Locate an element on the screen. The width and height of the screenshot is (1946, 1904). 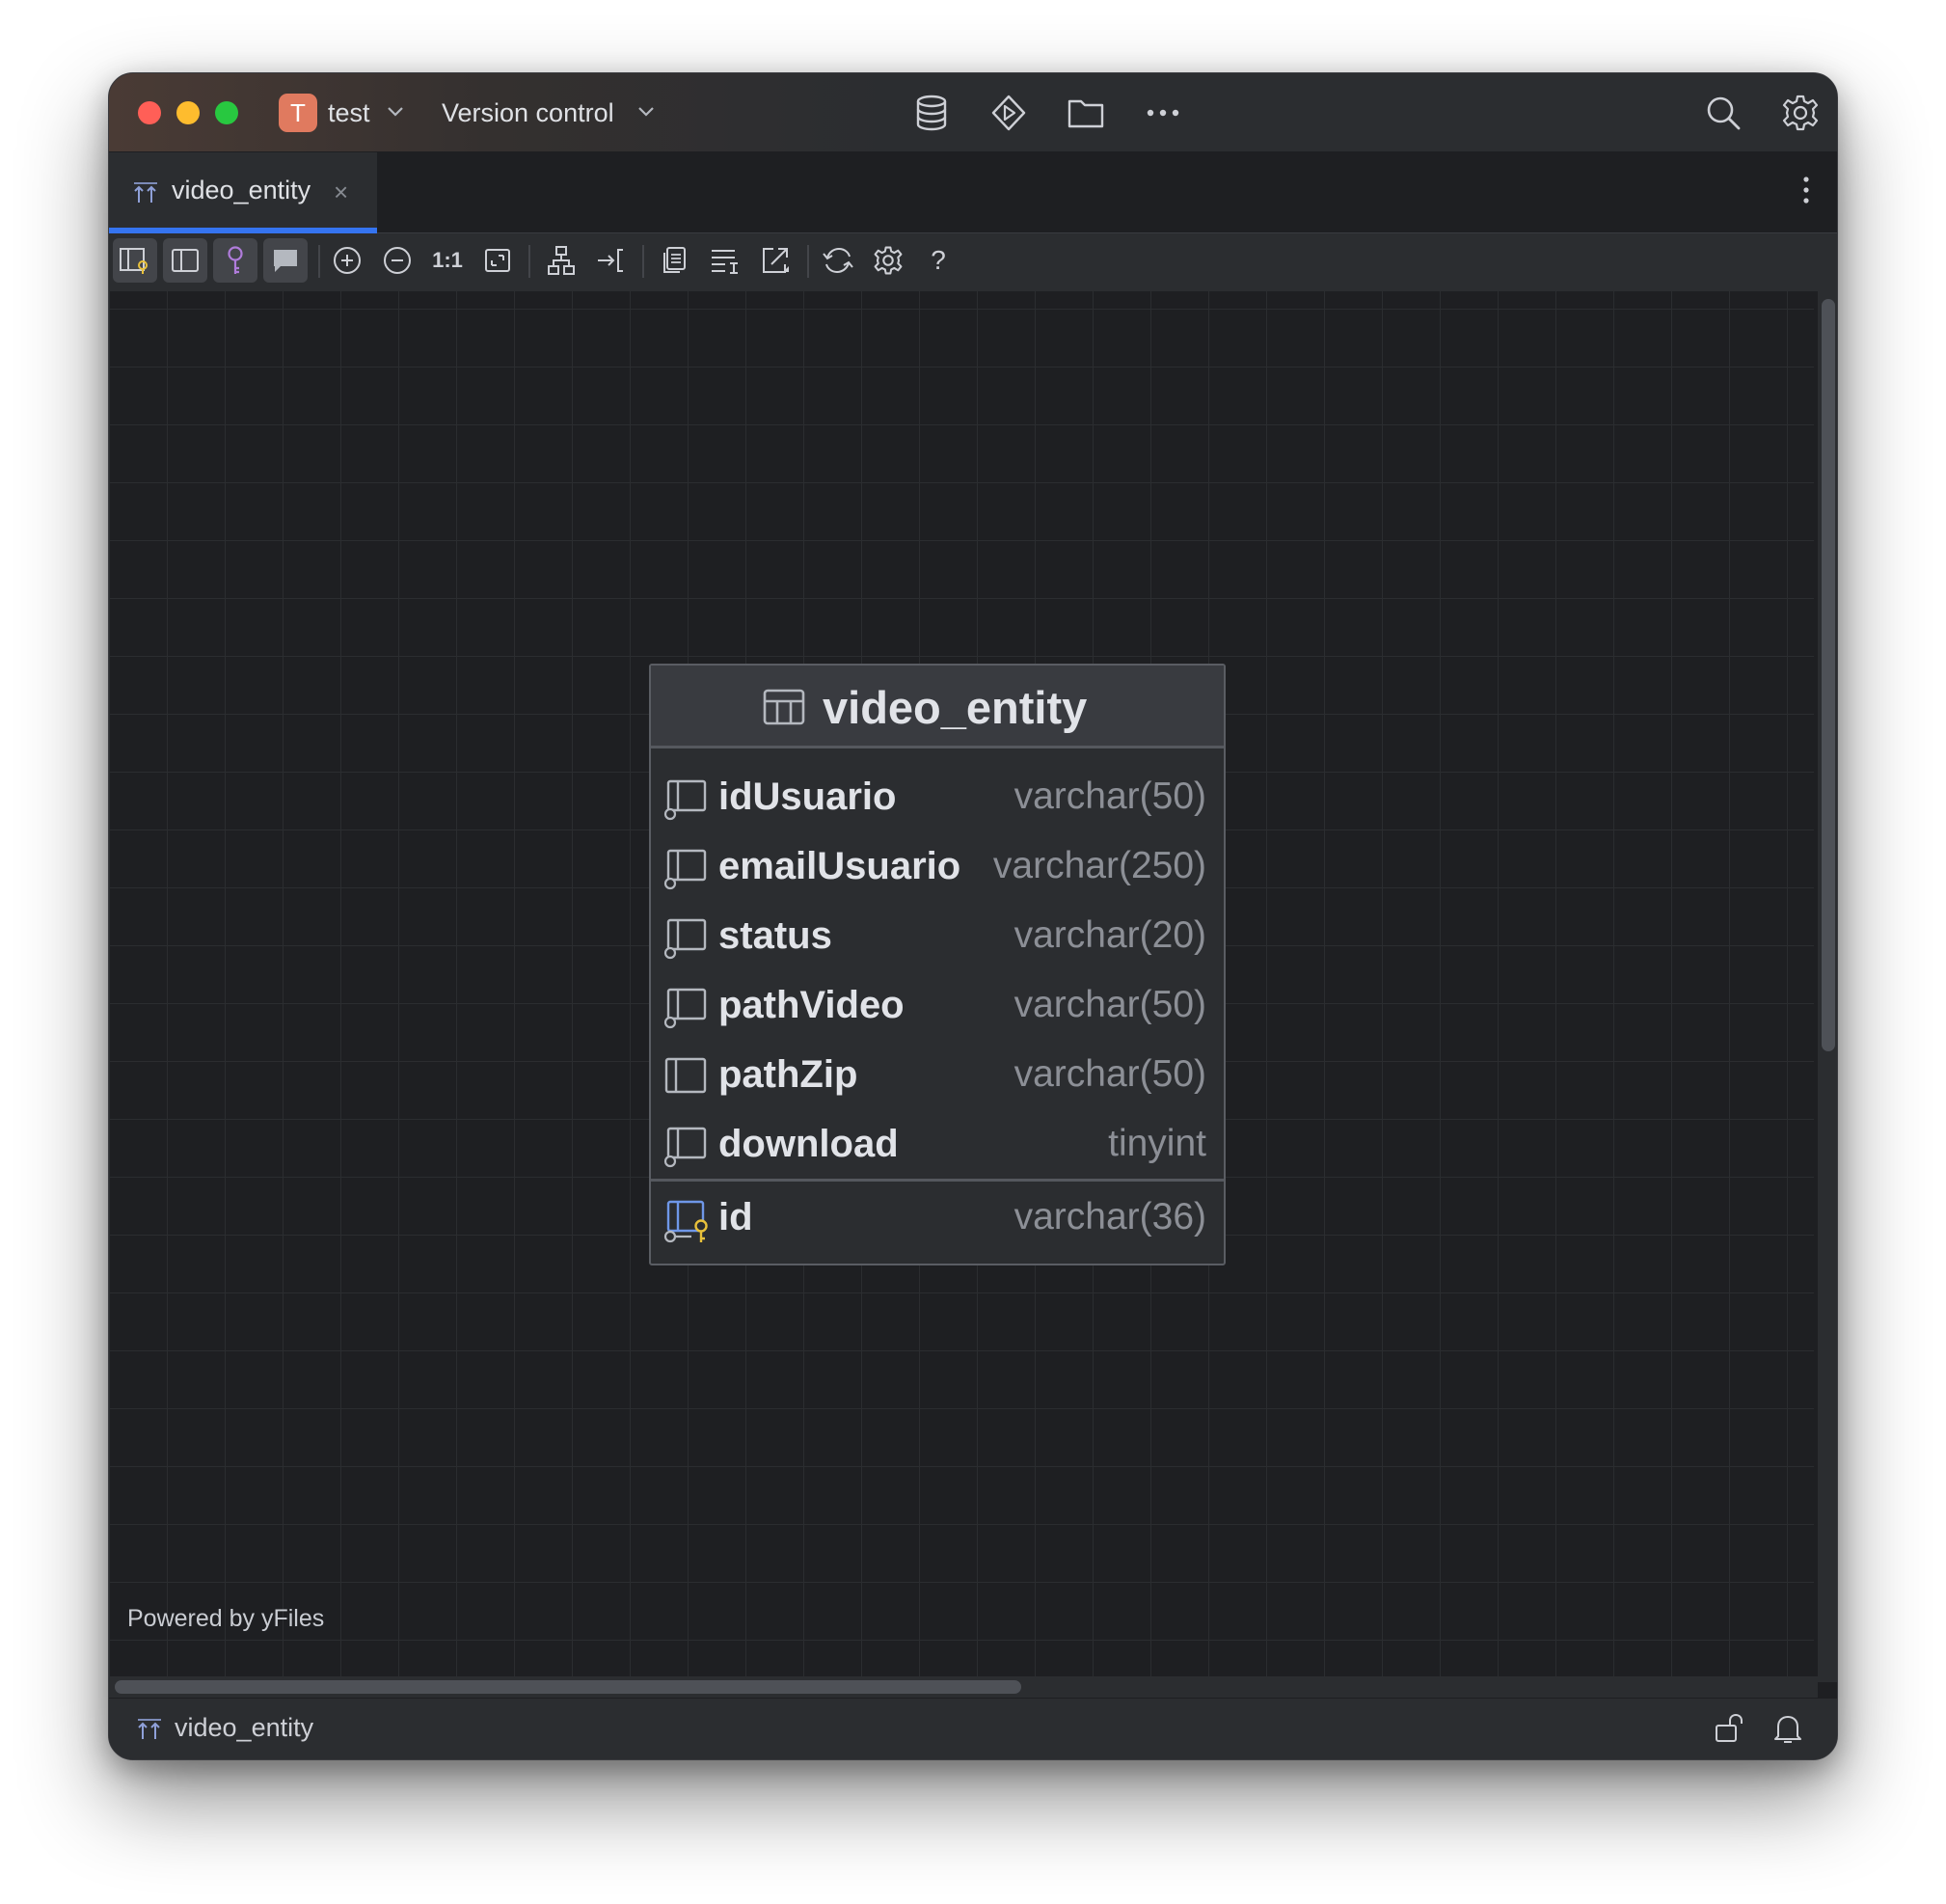
zoom-in-icon is located at coordinates (348, 260).